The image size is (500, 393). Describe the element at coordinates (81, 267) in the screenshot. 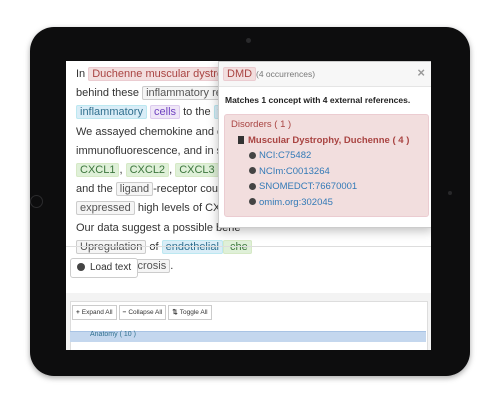

I see `reload-icon` at that location.